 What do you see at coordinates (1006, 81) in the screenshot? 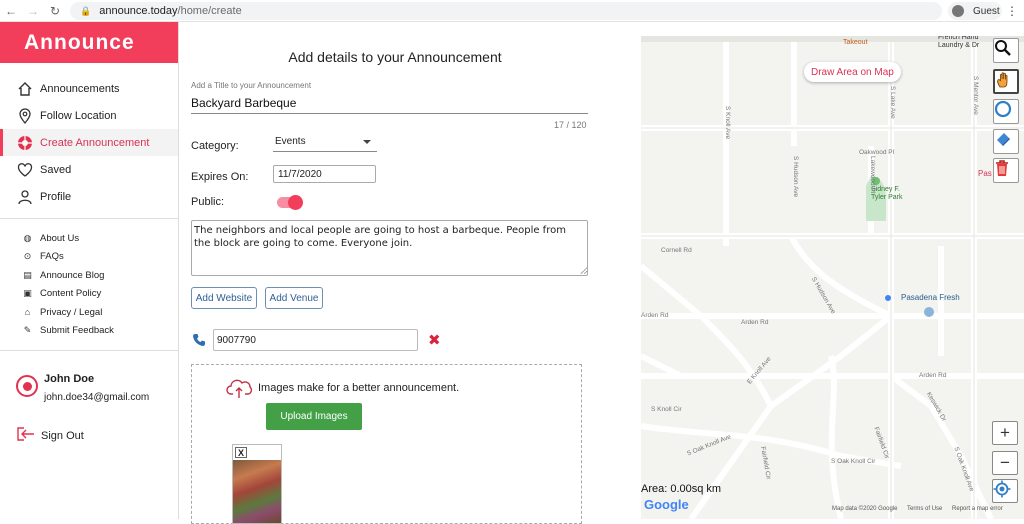
I see `pan-tool` at bounding box center [1006, 81].